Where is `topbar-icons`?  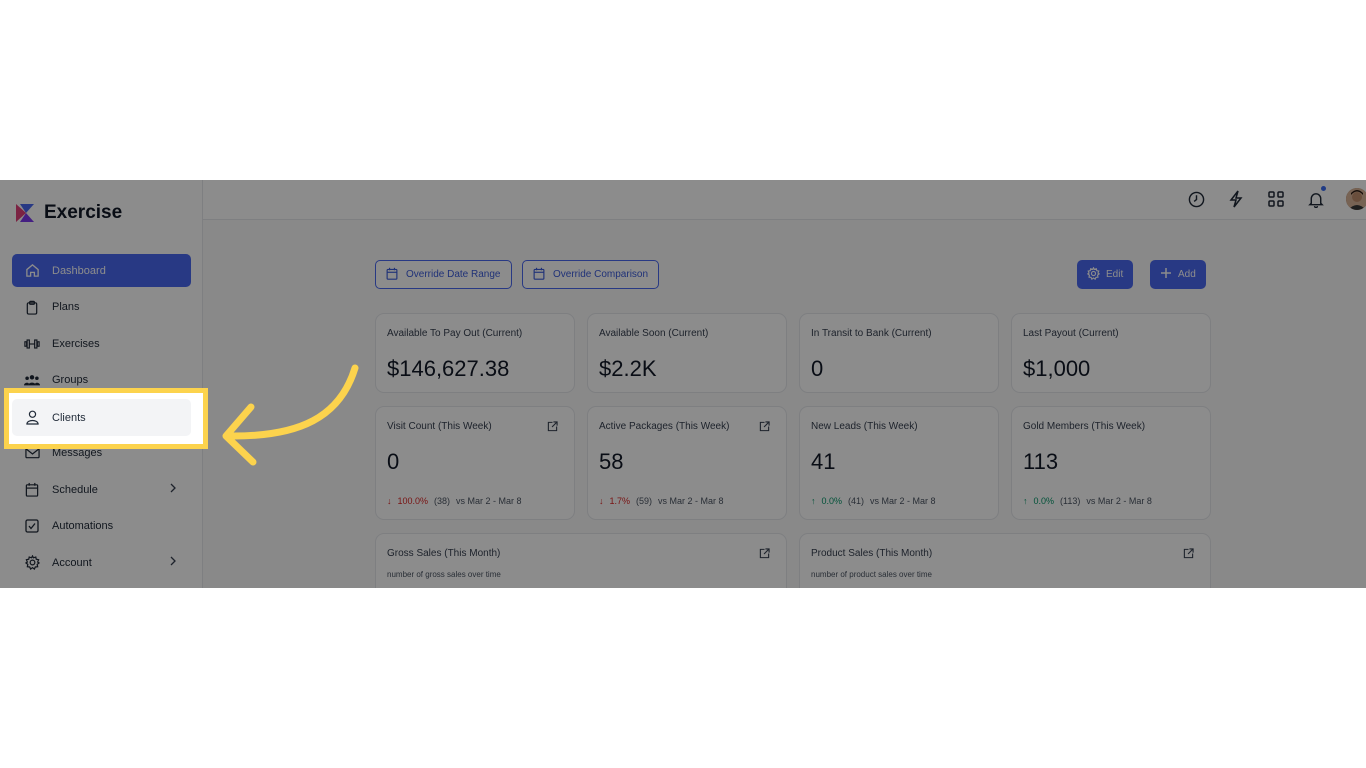
topbar-icons is located at coordinates (1276, 198).